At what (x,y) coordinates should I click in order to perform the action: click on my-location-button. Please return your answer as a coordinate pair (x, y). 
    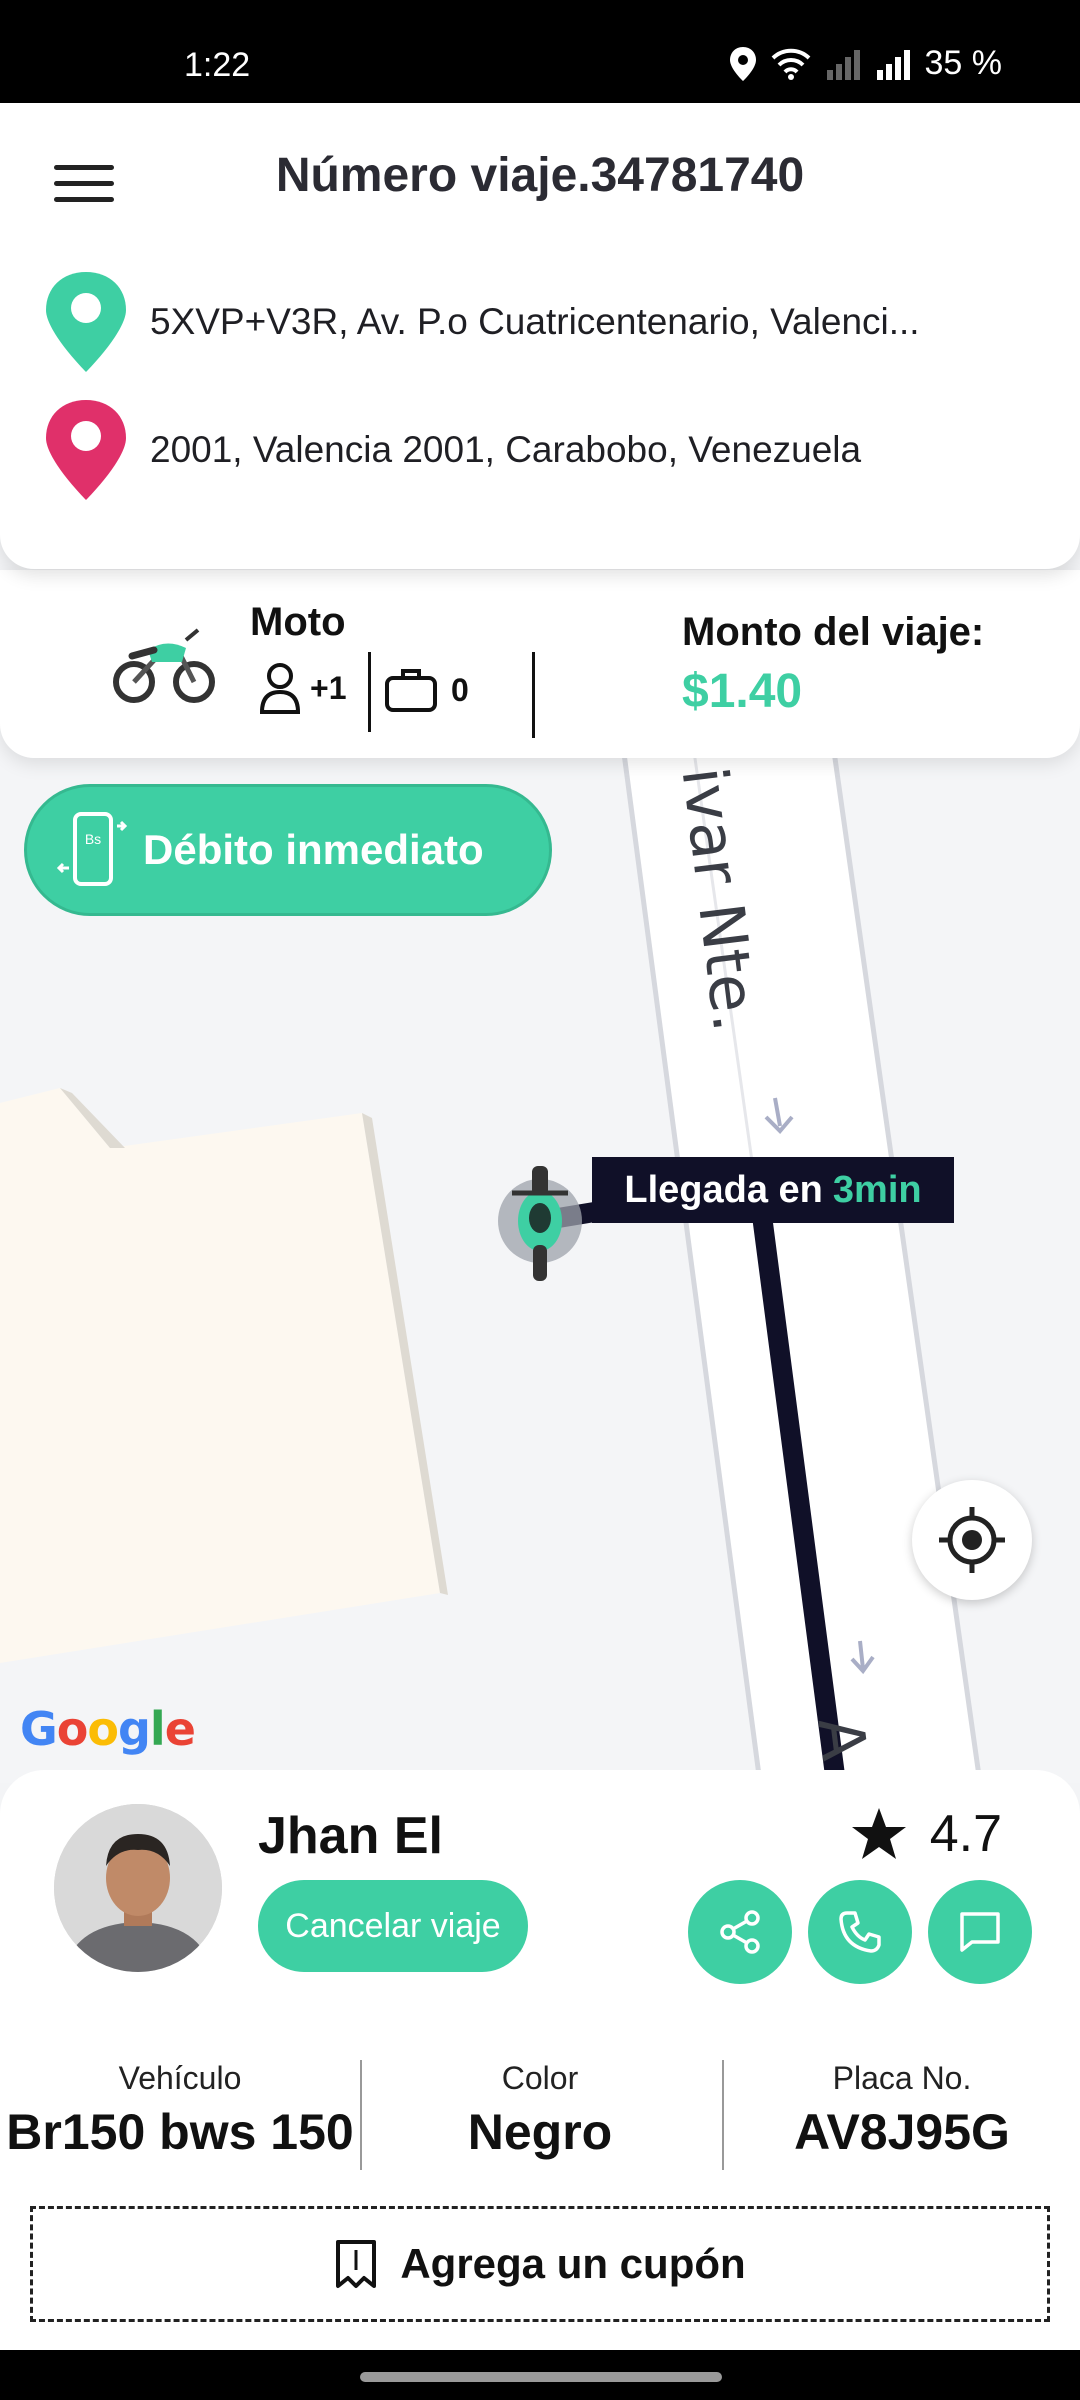
    Looking at the image, I should click on (972, 1540).